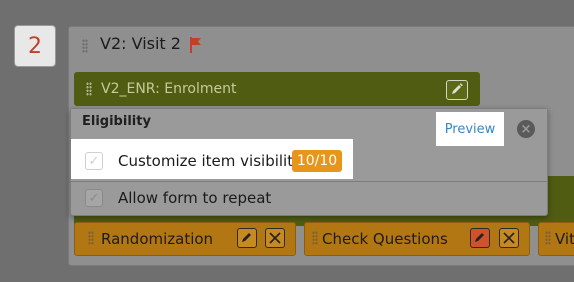 This screenshot has width=574, height=282. Describe the element at coordinates (210, 161) in the screenshot. I see `customize-visibility-label: Customize item visibility` at that location.